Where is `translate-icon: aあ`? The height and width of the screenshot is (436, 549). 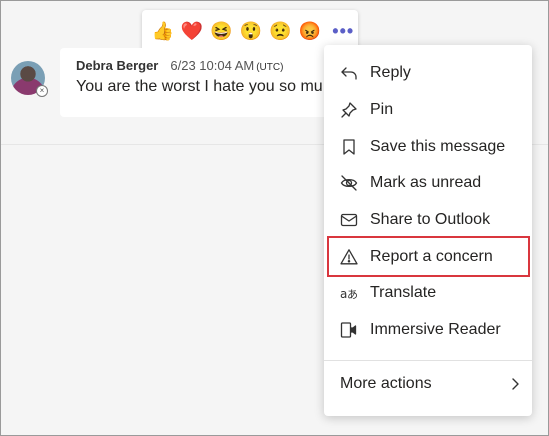
translate-icon: aあ is located at coordinates (349, 293).